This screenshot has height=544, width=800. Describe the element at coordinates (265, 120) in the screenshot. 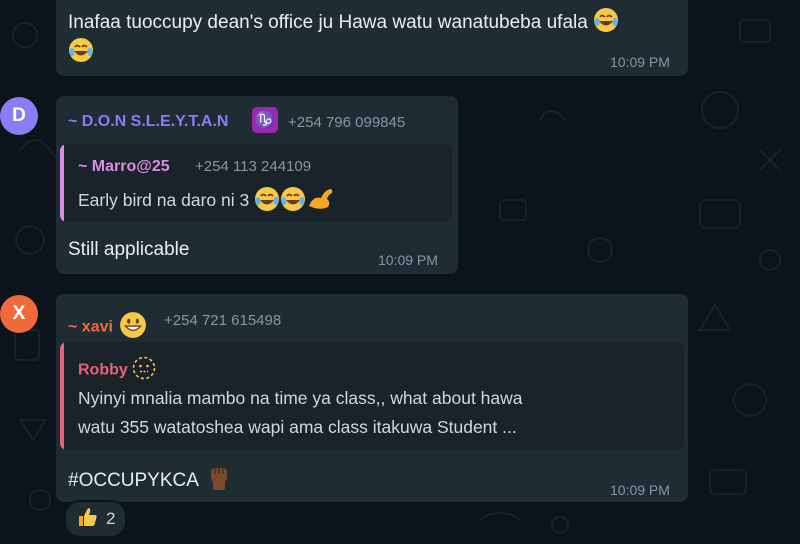

I see `capricorn-badge-icon: ♑` at that location.